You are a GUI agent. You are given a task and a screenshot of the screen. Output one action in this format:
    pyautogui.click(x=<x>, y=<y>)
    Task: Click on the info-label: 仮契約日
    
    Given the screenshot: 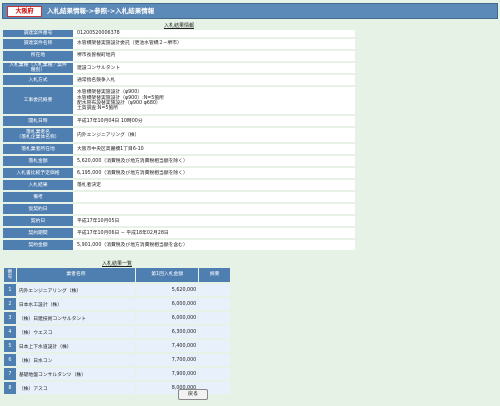 What is the action you would take?
    pyautogui.click(x=38, y=209)
    